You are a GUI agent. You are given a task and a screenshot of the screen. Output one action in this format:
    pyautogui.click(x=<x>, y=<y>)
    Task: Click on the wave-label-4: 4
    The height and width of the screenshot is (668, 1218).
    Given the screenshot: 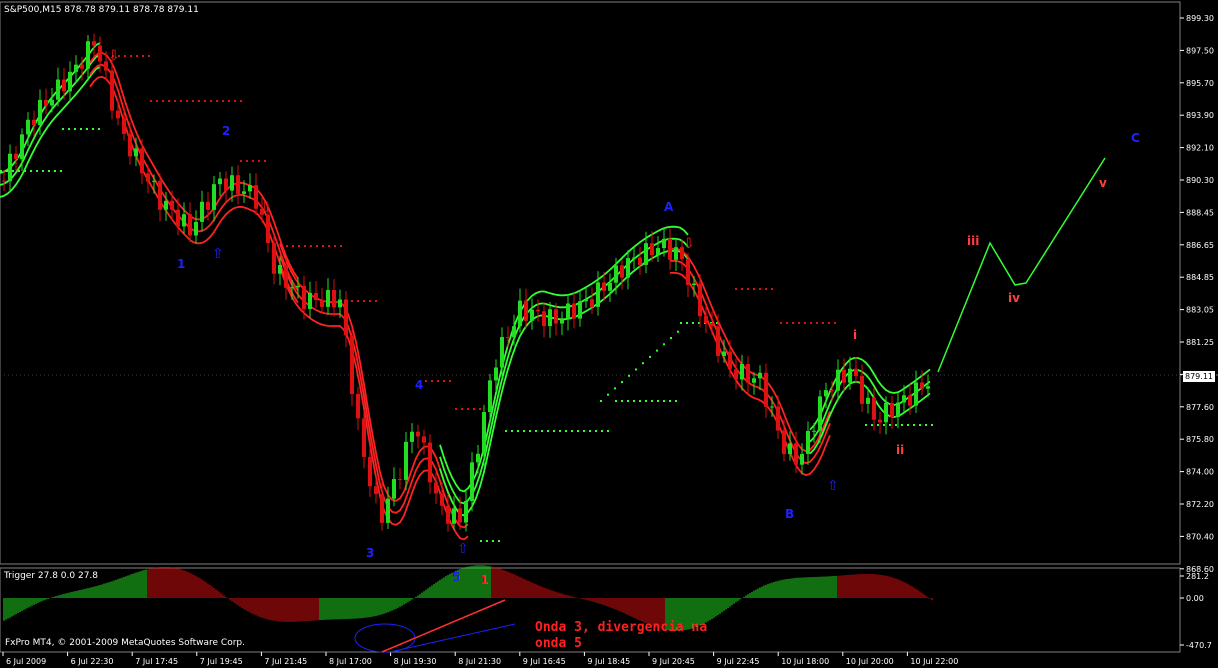 What is the action you would take?
    pyautogui.click(x=419, y=385)
    